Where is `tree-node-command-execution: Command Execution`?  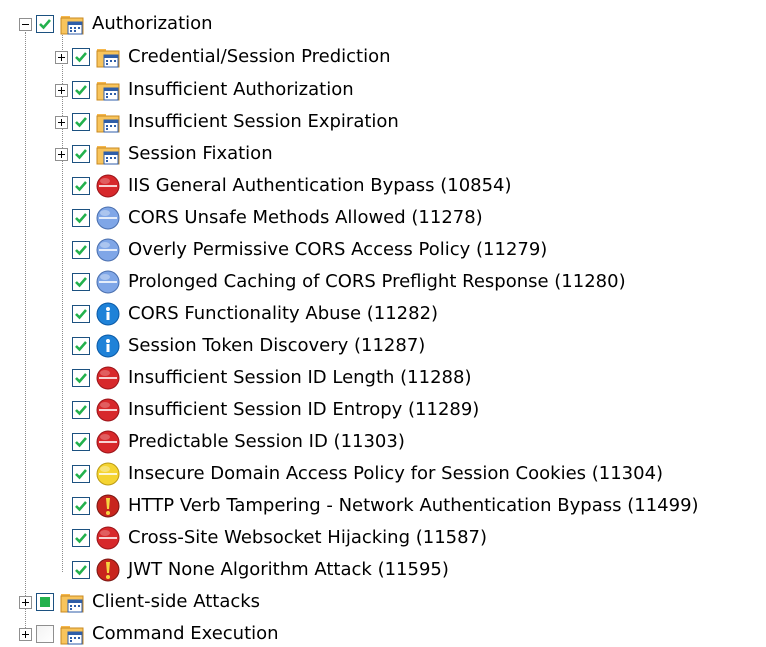 tree-node-command-execution: Command Execution is located at coordinates (149, 634).